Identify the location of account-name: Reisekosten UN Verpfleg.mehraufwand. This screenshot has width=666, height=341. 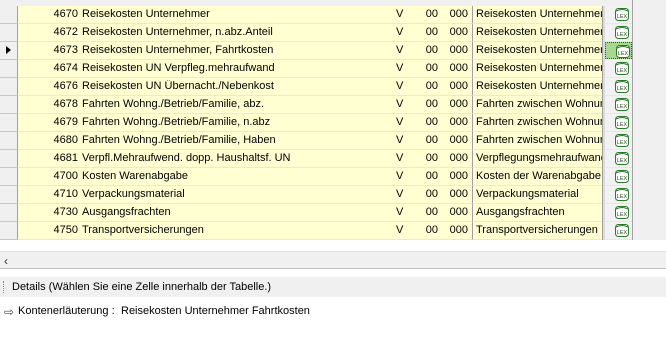
(242, 68).